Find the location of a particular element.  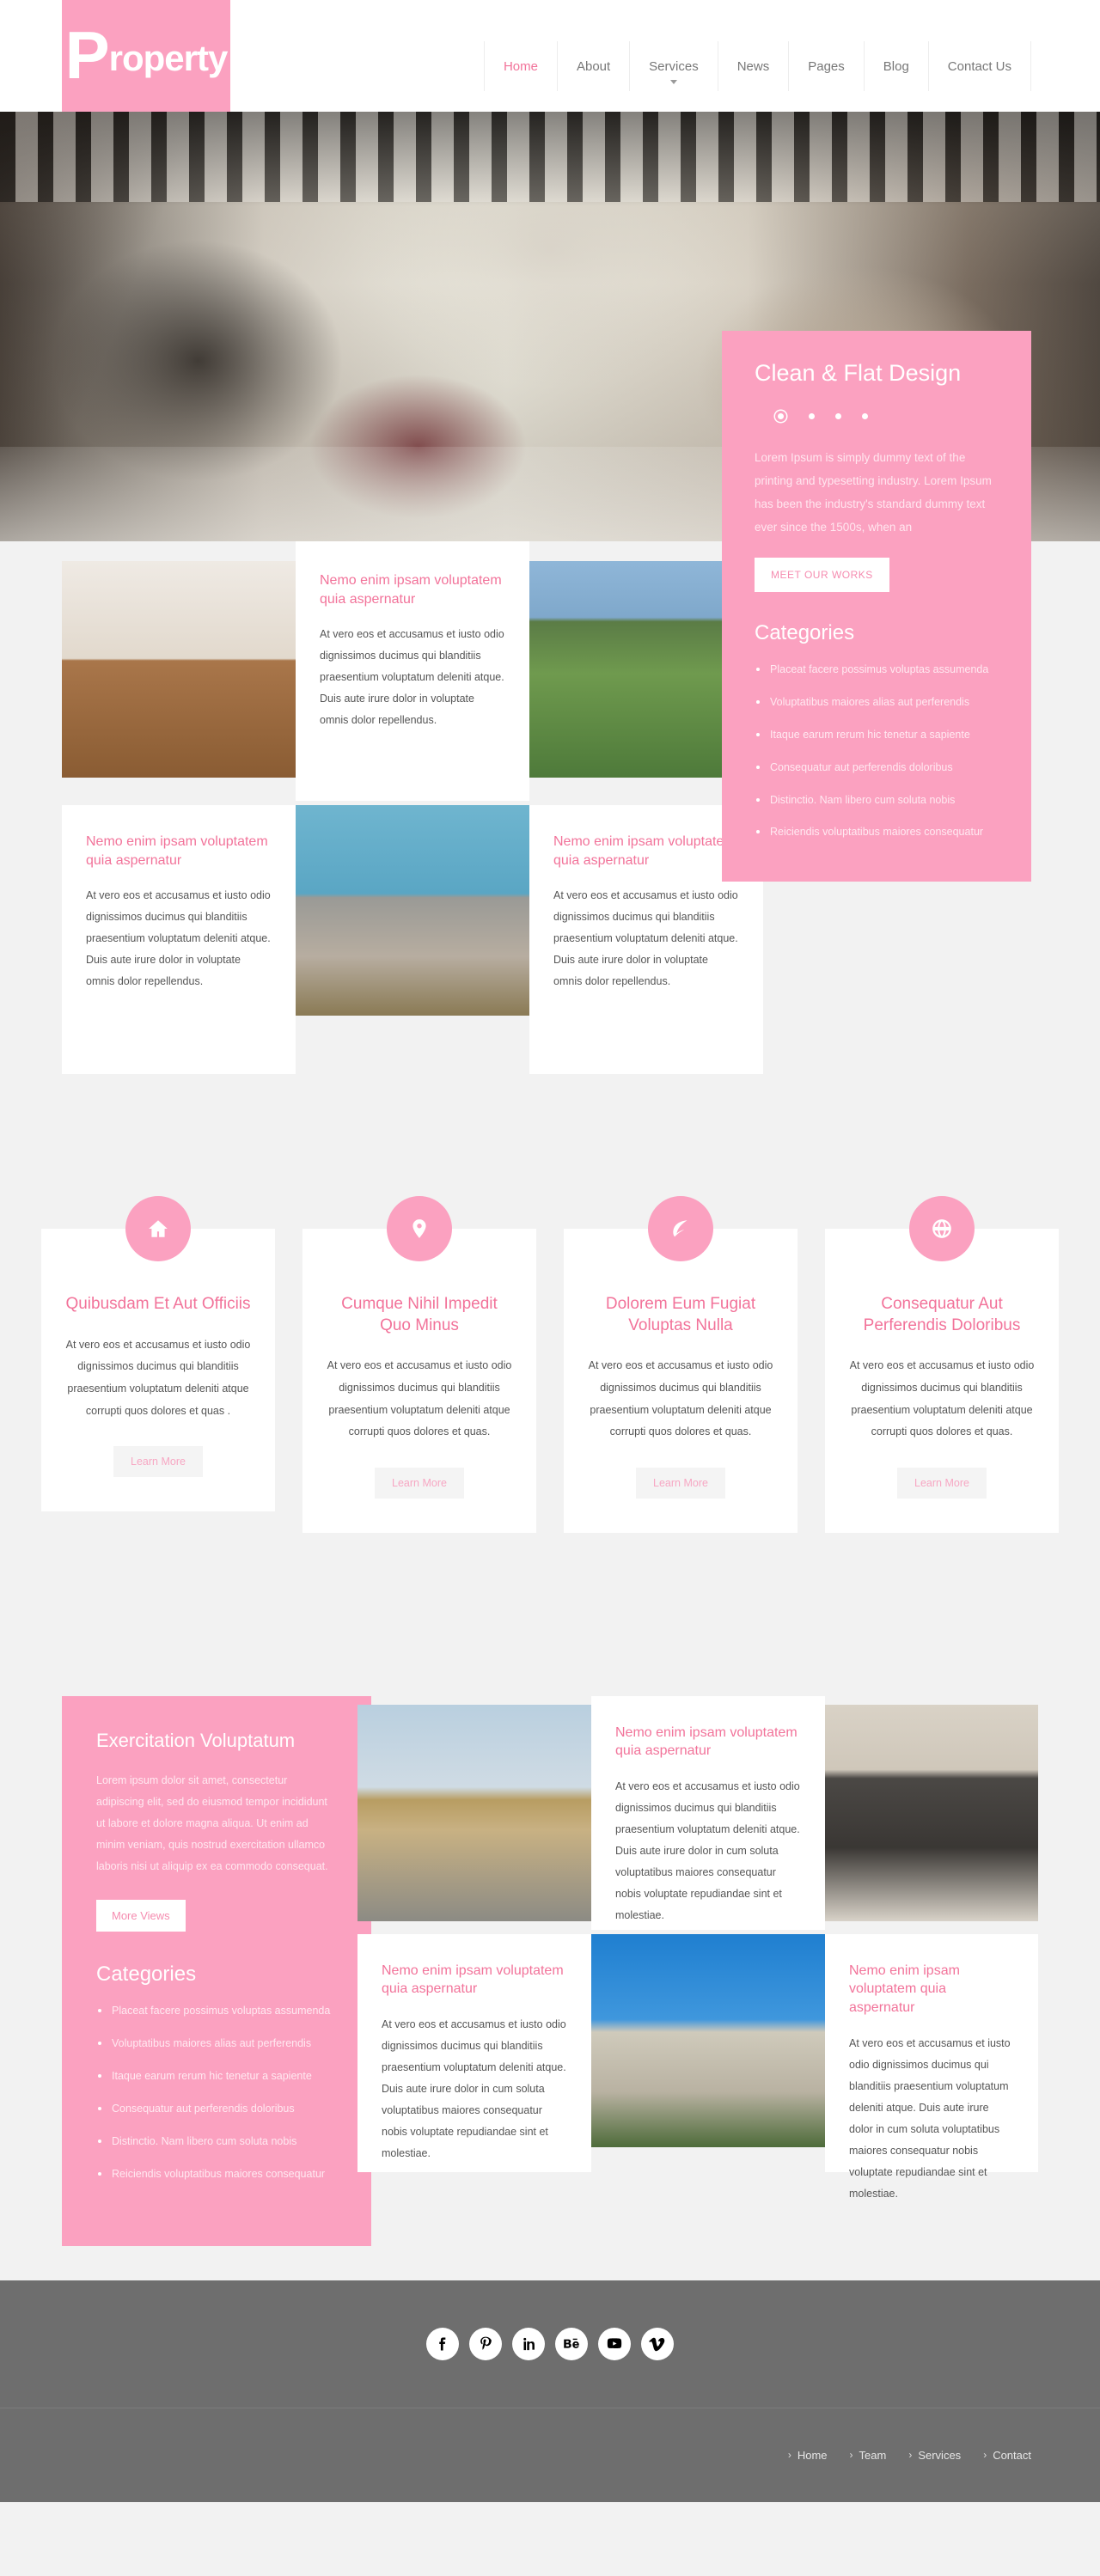

sidebar-categories-title: Categories is located at coordinates (805, 632).